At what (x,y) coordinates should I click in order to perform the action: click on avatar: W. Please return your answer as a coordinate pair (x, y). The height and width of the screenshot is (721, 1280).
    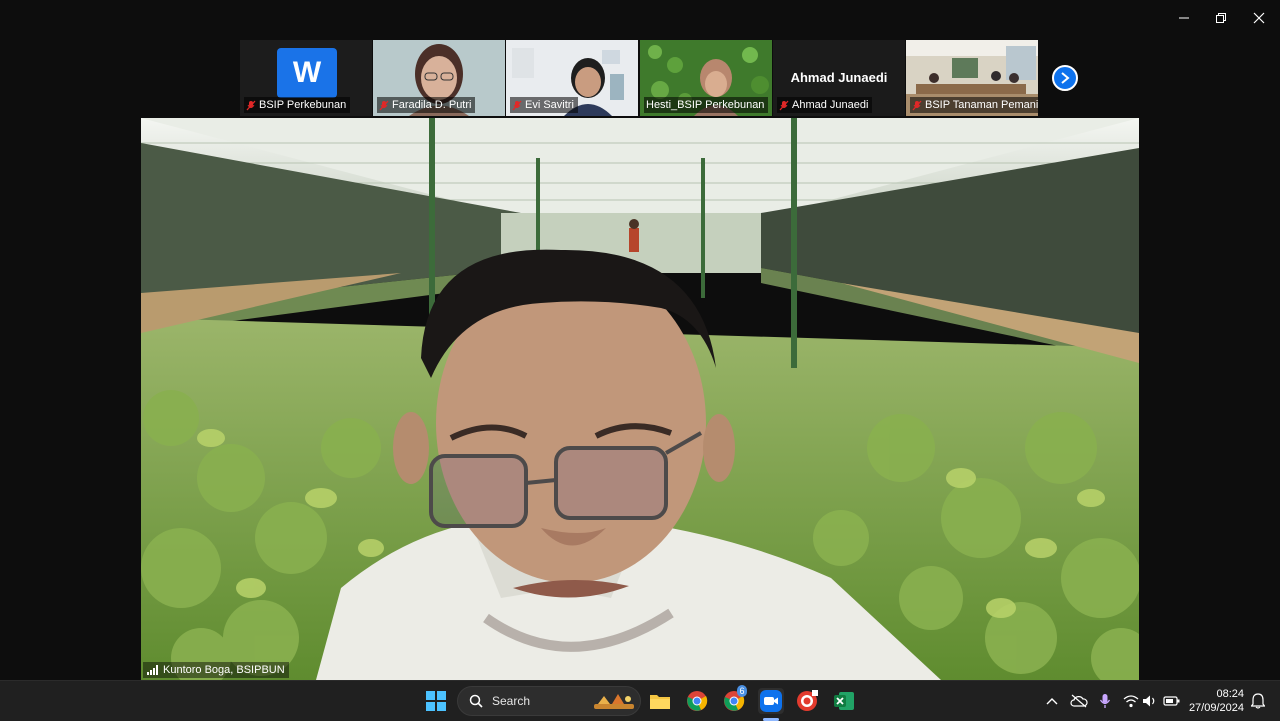
    Looking at the image, I should click on (307, 73).